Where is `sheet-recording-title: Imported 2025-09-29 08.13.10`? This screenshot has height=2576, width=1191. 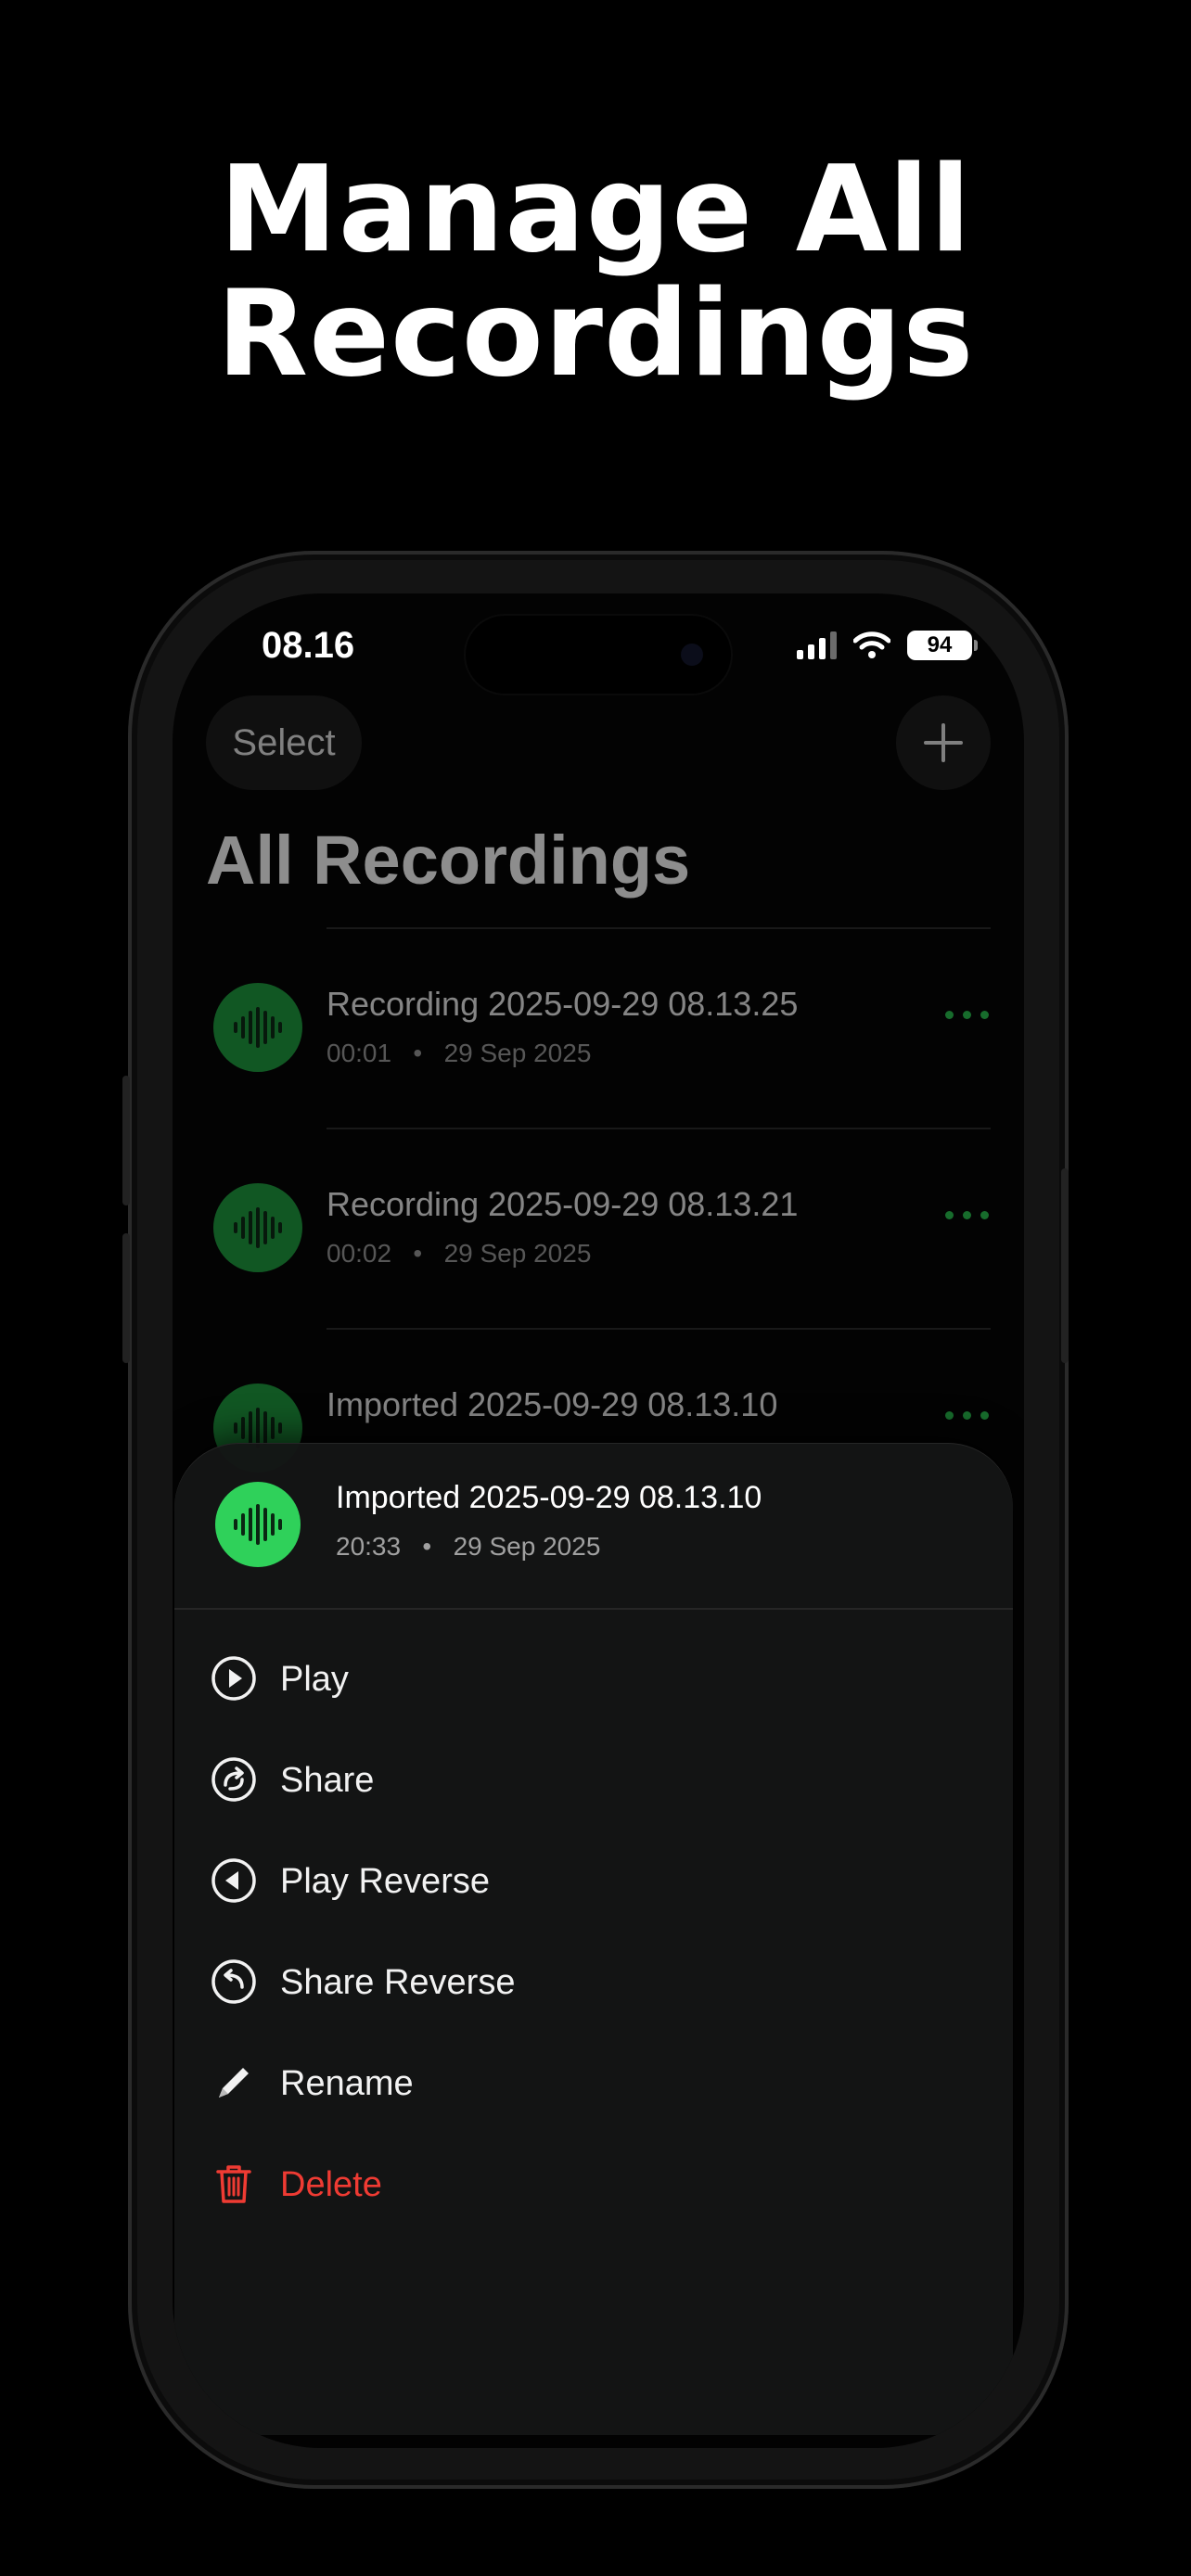 sheet-recording-title: Imported 2025-09-29 08.13.10 is located at coordinates (549, 1498).